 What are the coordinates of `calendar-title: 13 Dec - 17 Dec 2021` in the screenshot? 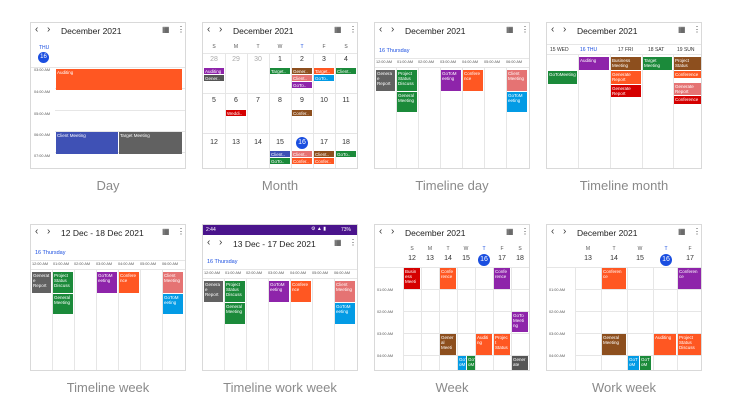 It's located at (274, 244).